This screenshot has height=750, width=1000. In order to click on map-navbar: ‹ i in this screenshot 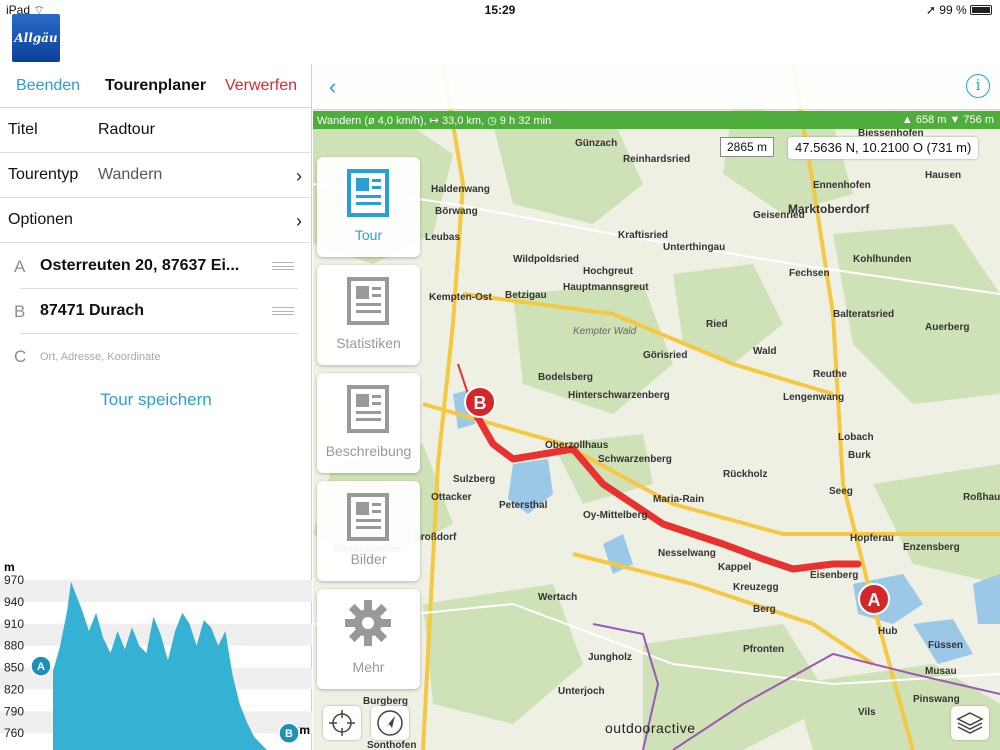, I will do `click(656, 87)`.